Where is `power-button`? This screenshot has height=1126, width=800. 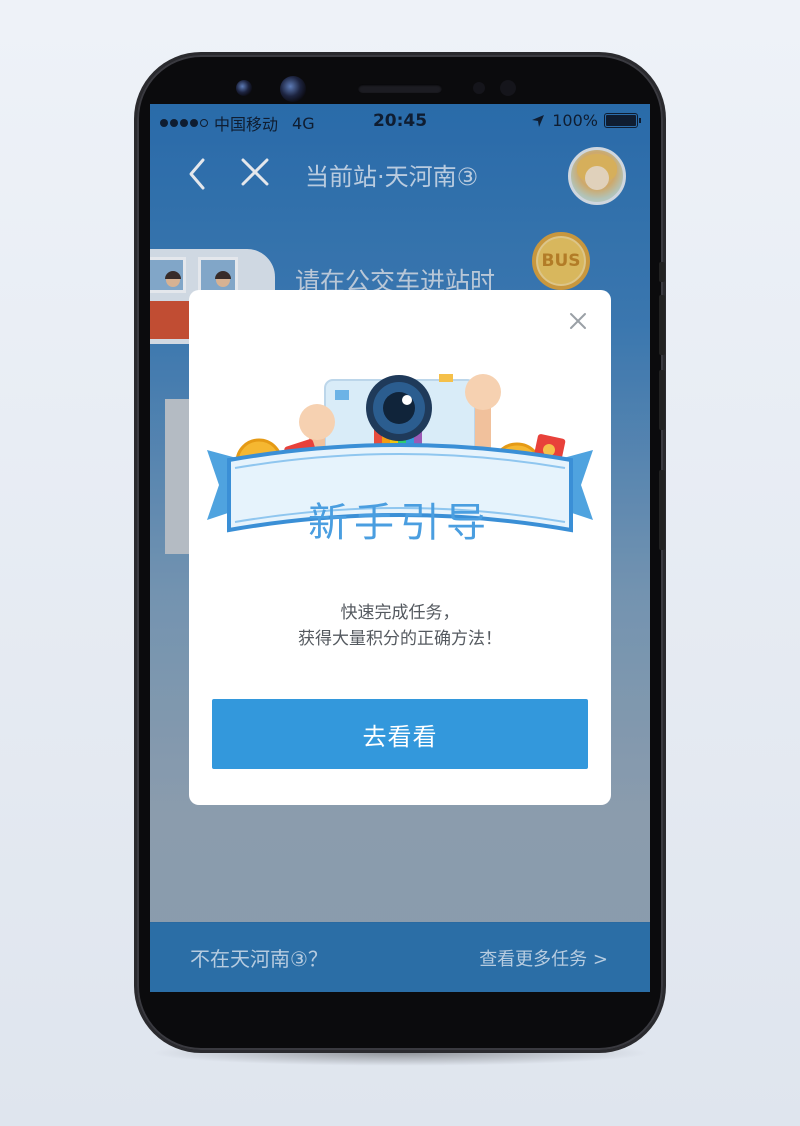 power-button is located at coordinates (662, 510).